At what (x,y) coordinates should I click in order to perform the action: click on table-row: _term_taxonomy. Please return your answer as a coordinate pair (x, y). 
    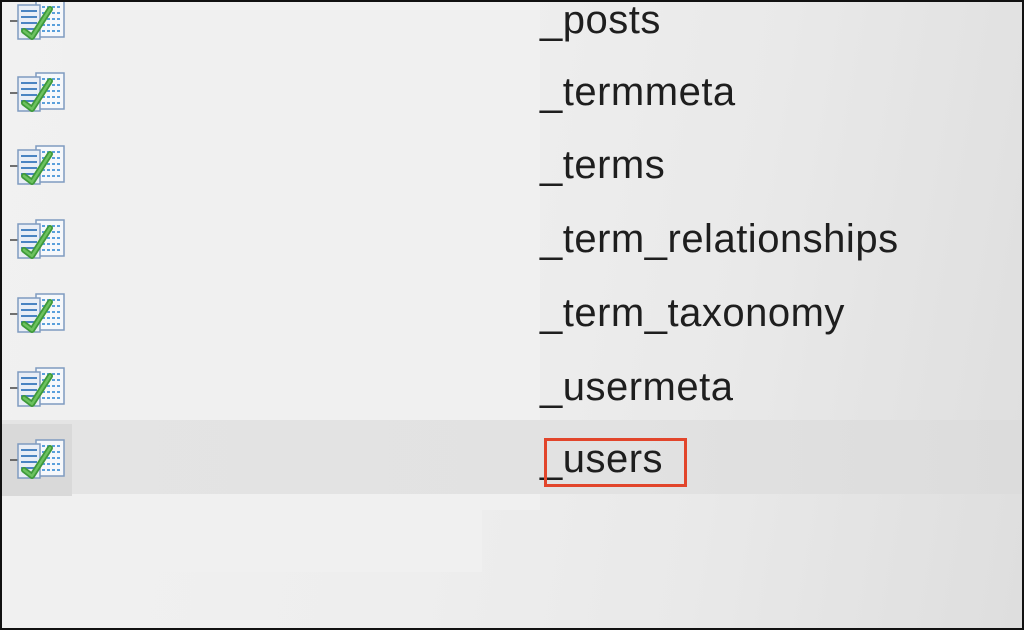
    Looking at the image, I should click on (512, 314).